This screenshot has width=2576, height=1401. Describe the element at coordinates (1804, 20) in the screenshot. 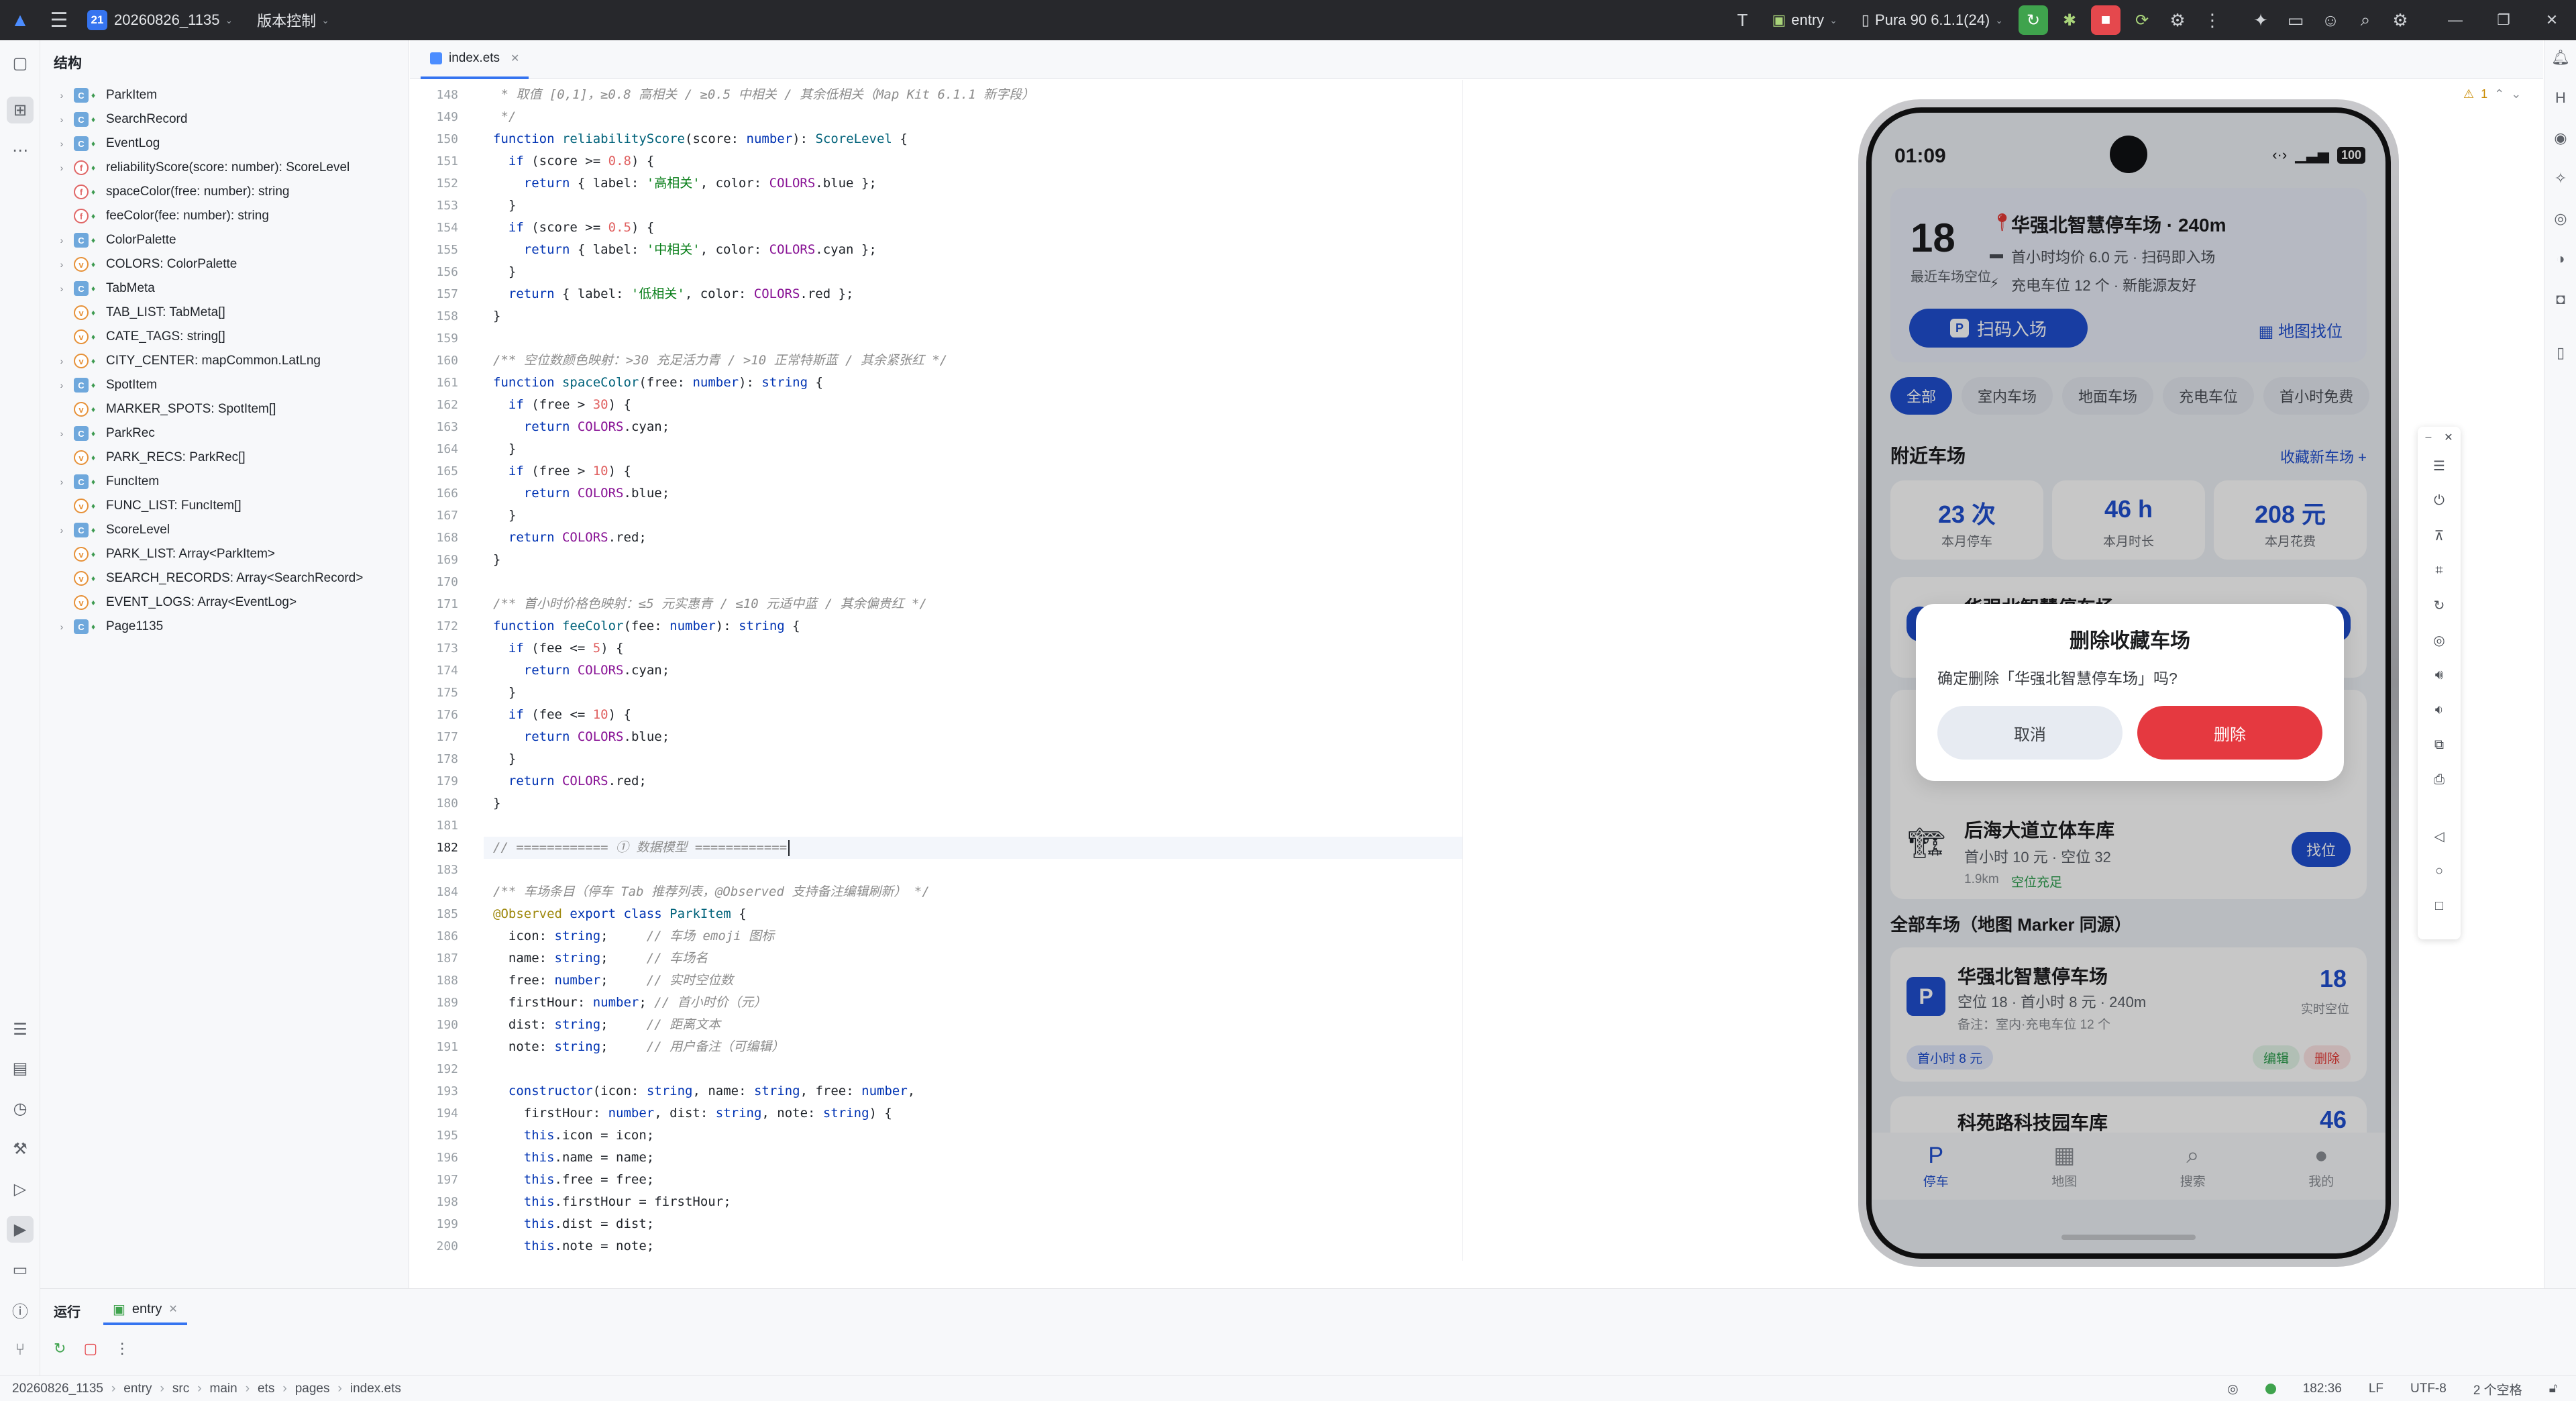

I see `run-config-selector: ▣ entry ⌄` at that location.